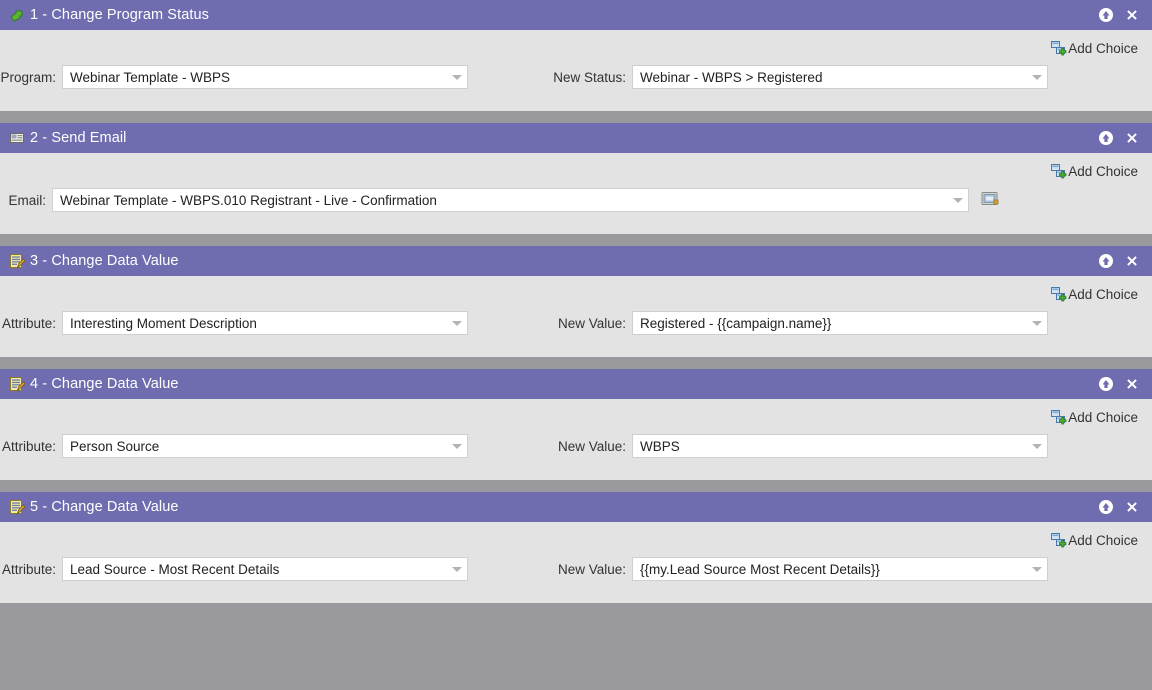 Image resolution: width=1152 pixels, height=690 pixels. What do you see at coordinates (265, 446) in the screenshot?
I see `attribute-select: Person Source` at bounding box center [265, 446].